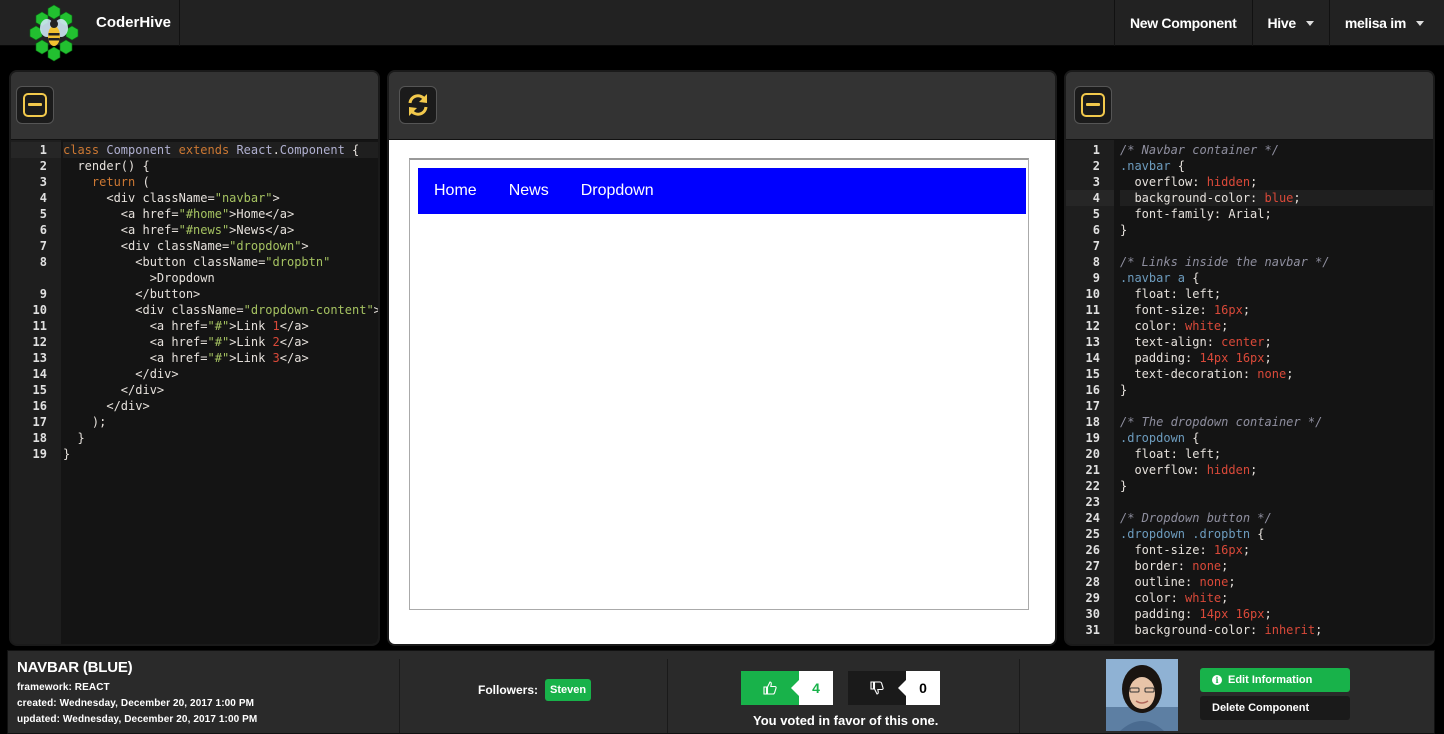  I want to click on code-line: <div className="dropdown">, so click(186, 246).